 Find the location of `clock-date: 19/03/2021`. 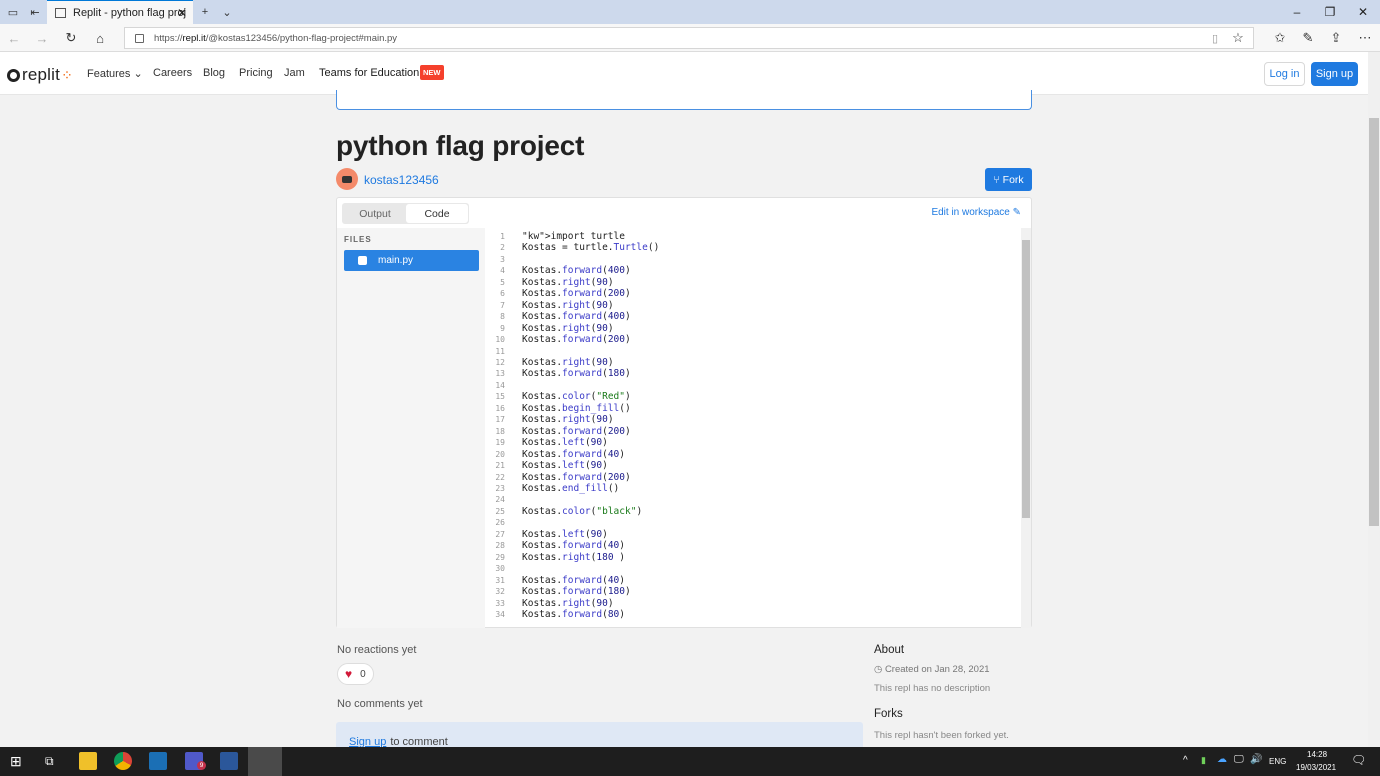

clock-date: 19/03/2021 is located at coordinates (1316, 767).